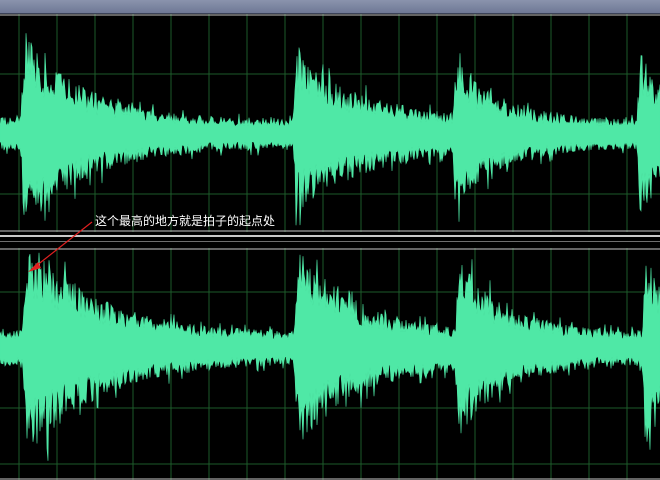 The height and width of the screenshot is (480, 660). I want to click on divider-line-lower, so click(330, 241).